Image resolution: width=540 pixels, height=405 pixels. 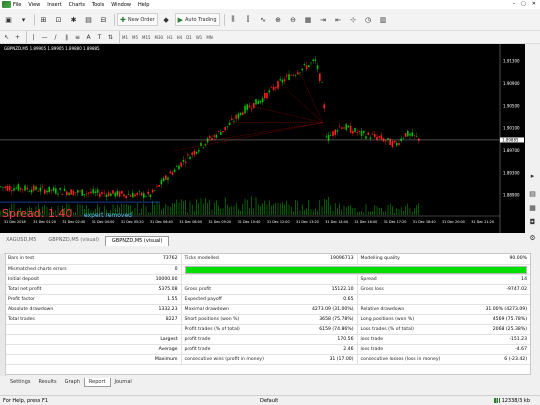 What do you see at coordinates (523, 4) in the screenshot?
I see `restore-button: ▢` at bounding box center [523, 4].